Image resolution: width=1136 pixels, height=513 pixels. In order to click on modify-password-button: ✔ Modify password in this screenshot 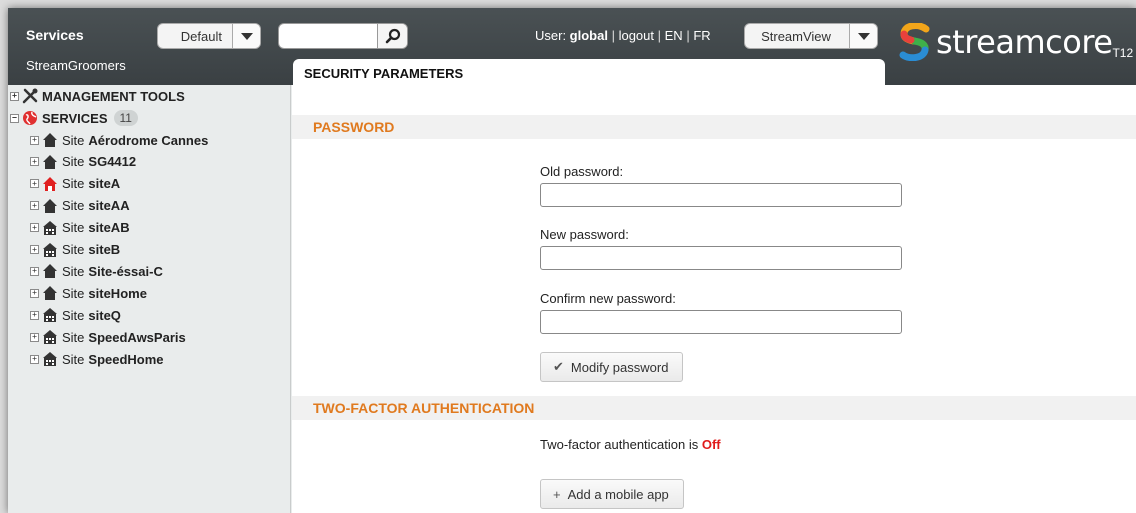, I will do `click(612, 367)`.